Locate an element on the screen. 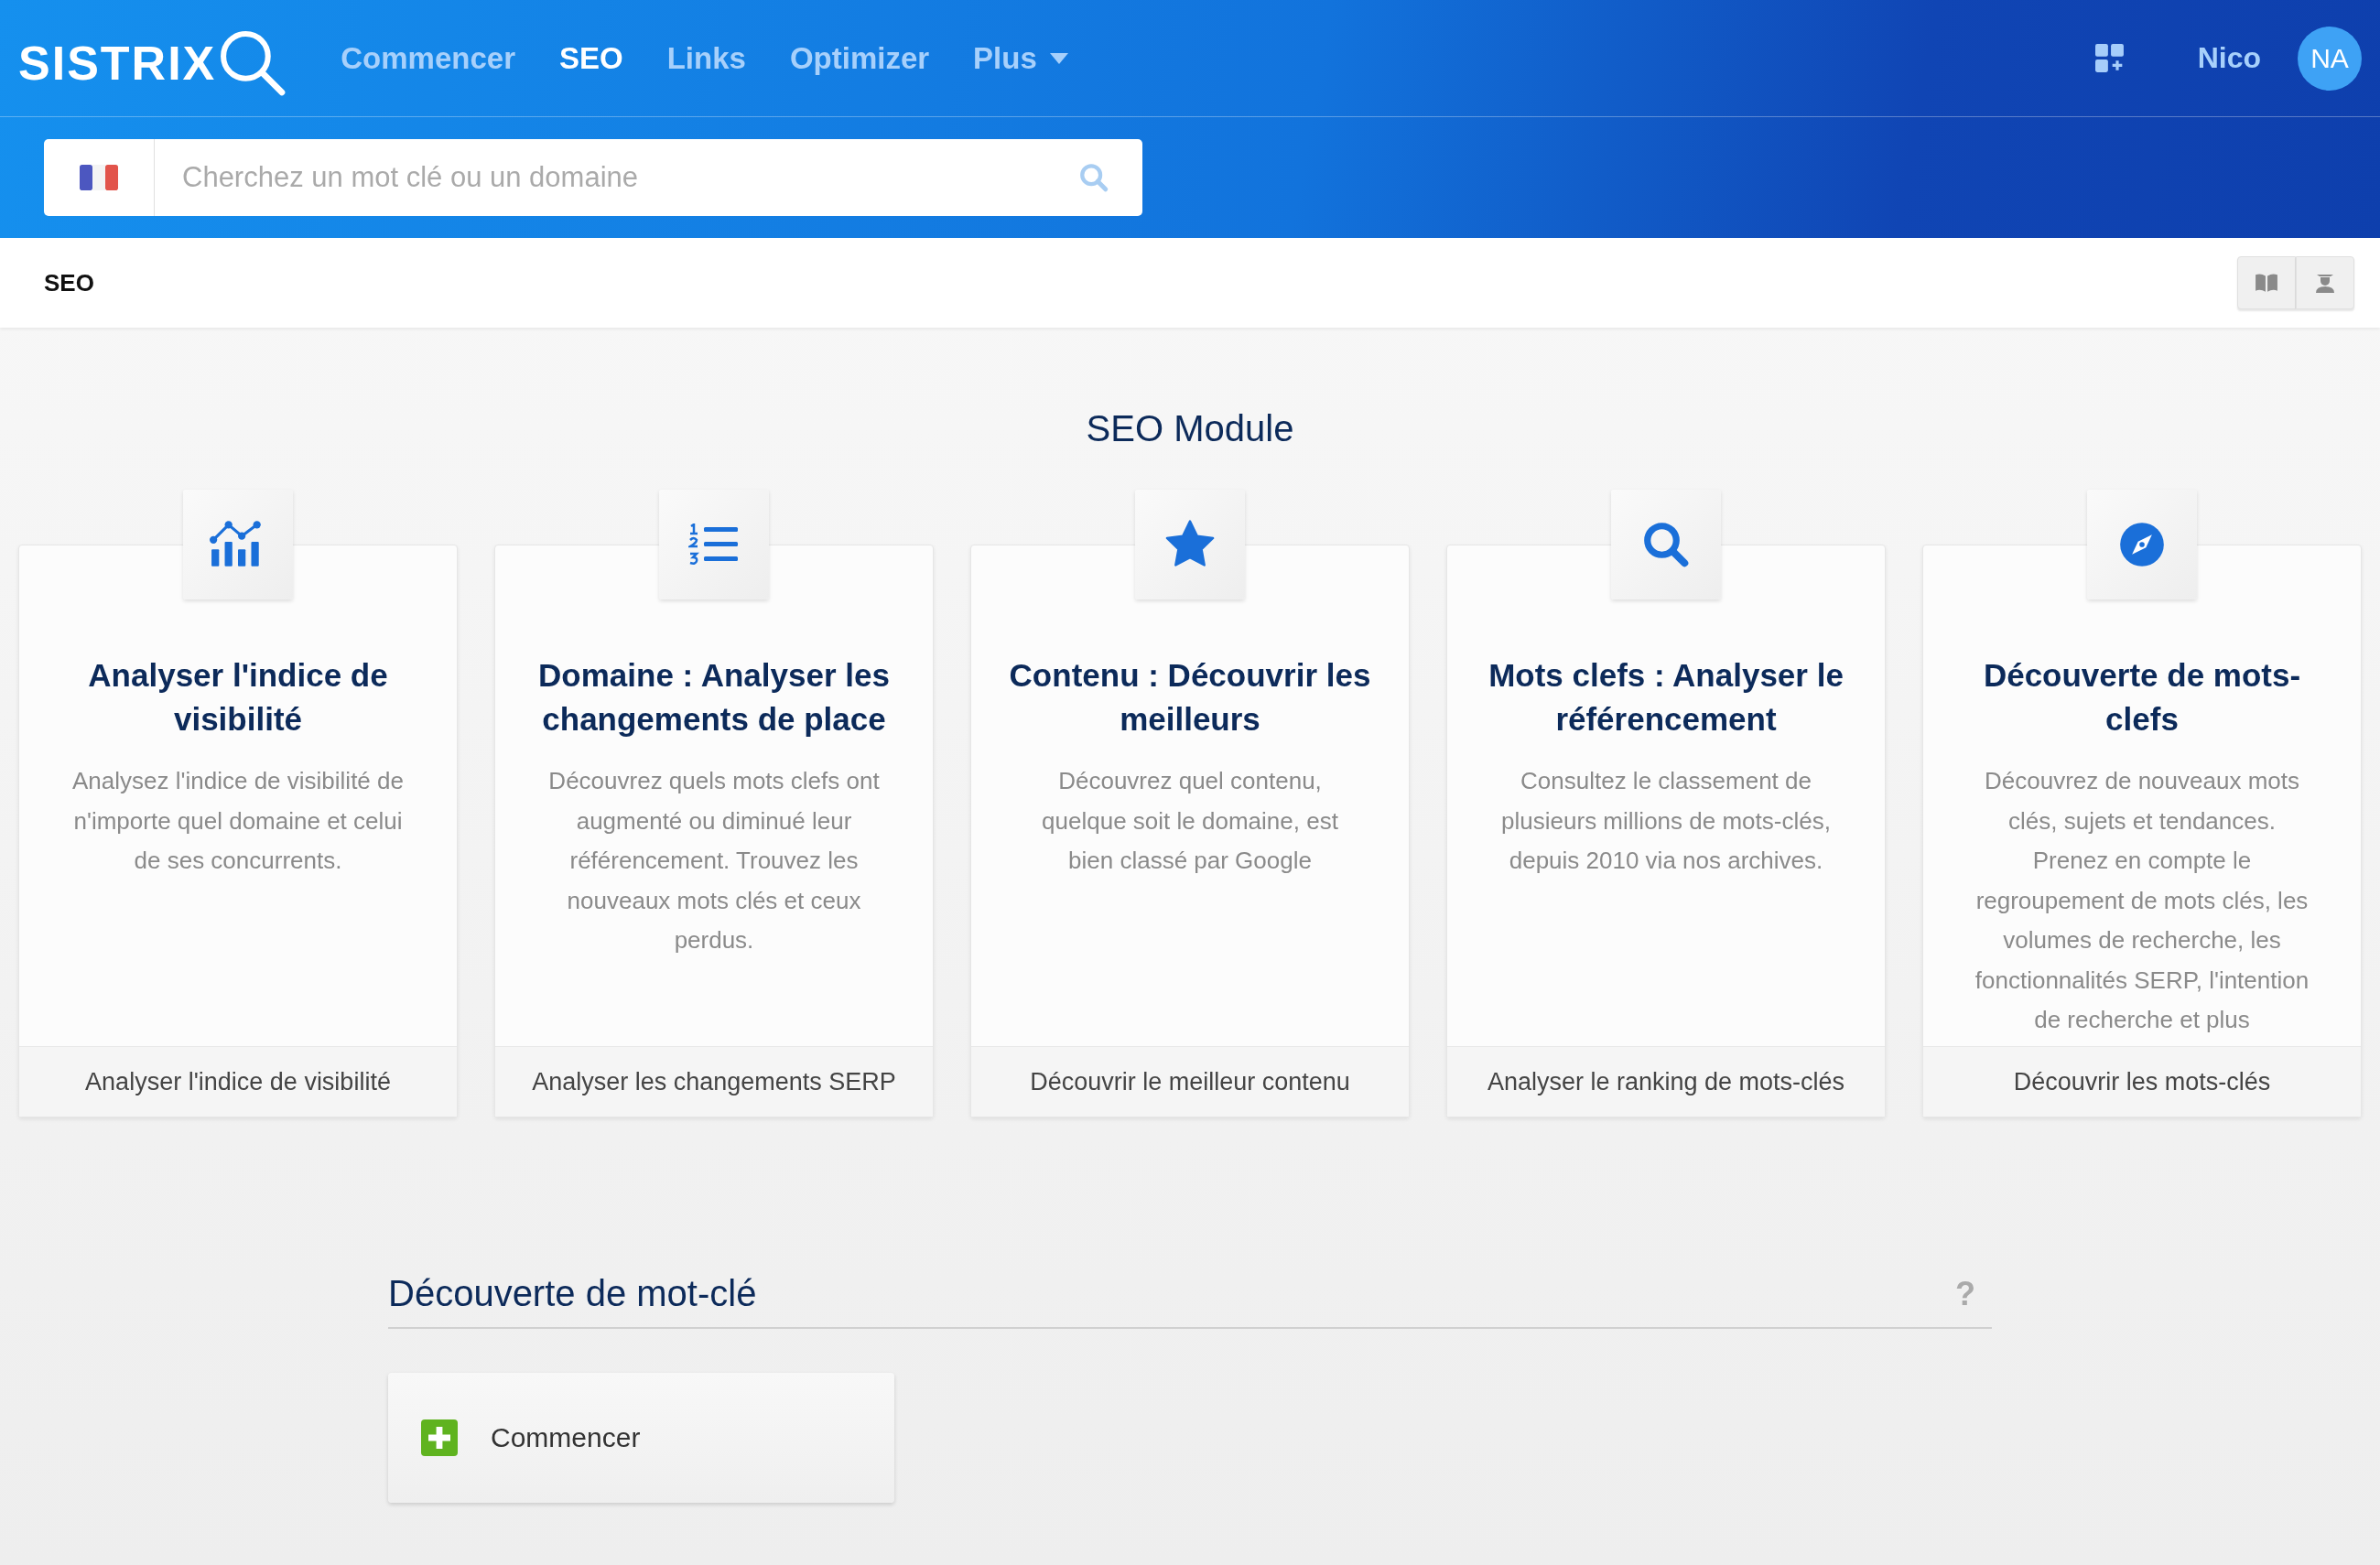  module-action-link: Découvrir les mots-clés is located at coordinates (2142, 1081).